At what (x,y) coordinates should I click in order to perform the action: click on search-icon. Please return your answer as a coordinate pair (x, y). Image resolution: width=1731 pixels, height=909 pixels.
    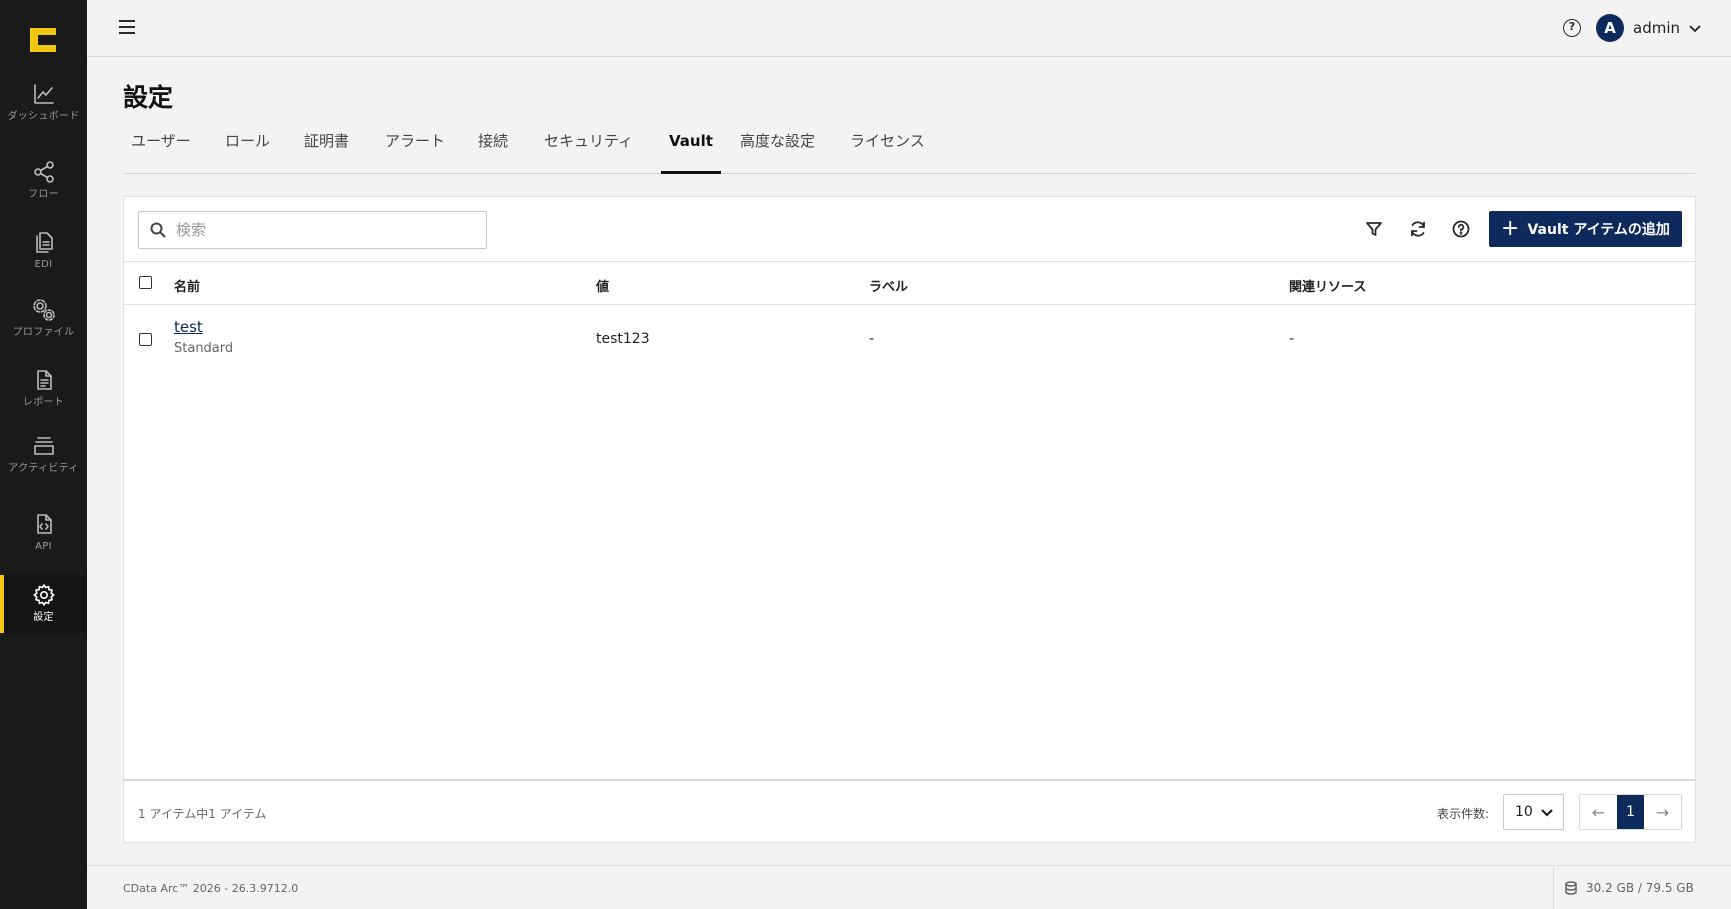
    Looking at the image, I should click on (158, 230).